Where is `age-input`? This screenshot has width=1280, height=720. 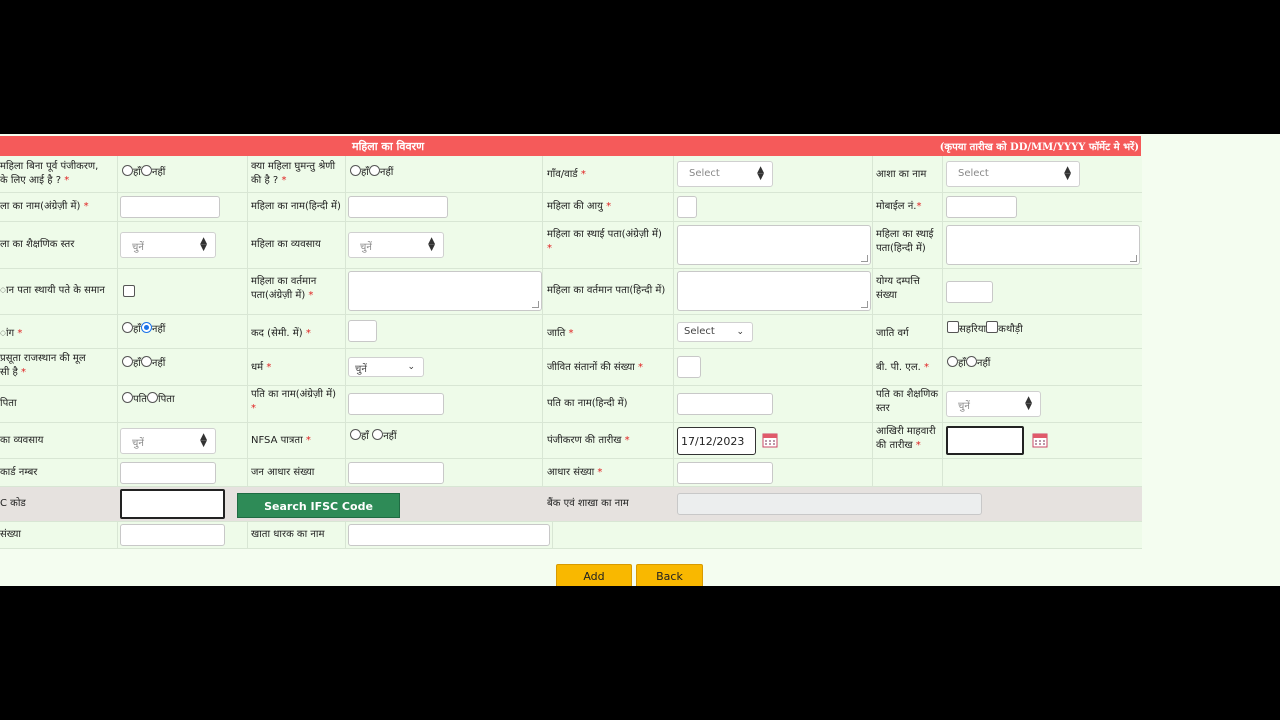
age-input is located at coordinates (687, 207).